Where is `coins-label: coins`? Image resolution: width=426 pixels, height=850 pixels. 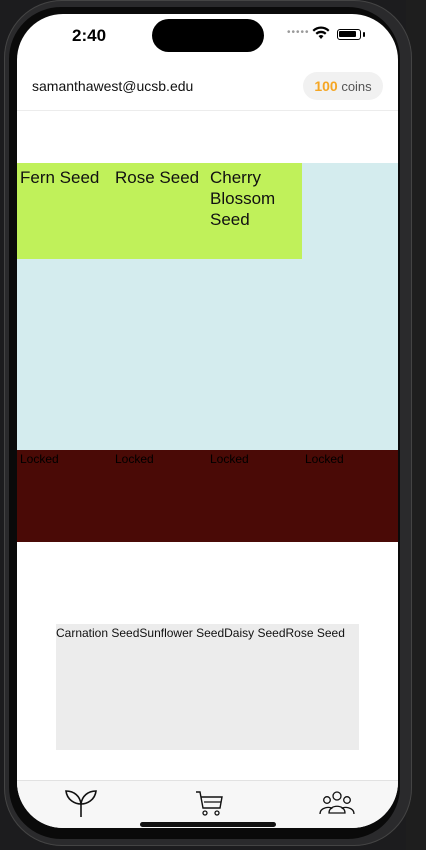
coins-label: coins is located at coordinates (356, 86).